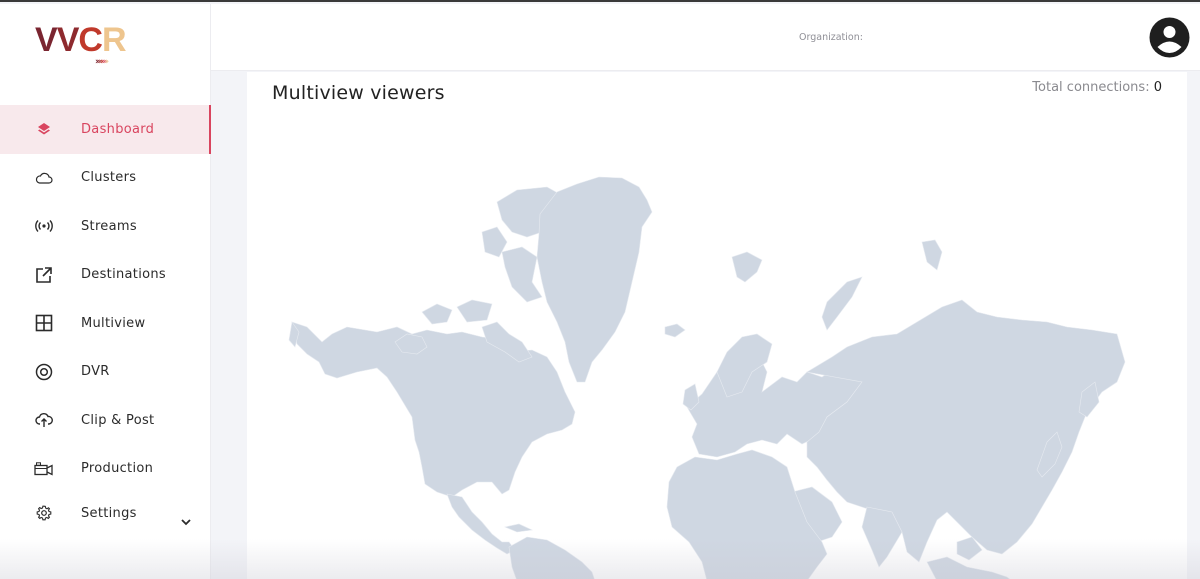  What do you see at coordinates (831, 37) in the screenshot?
I see `organization-label: Organization:` at bounding box center [831, 37].